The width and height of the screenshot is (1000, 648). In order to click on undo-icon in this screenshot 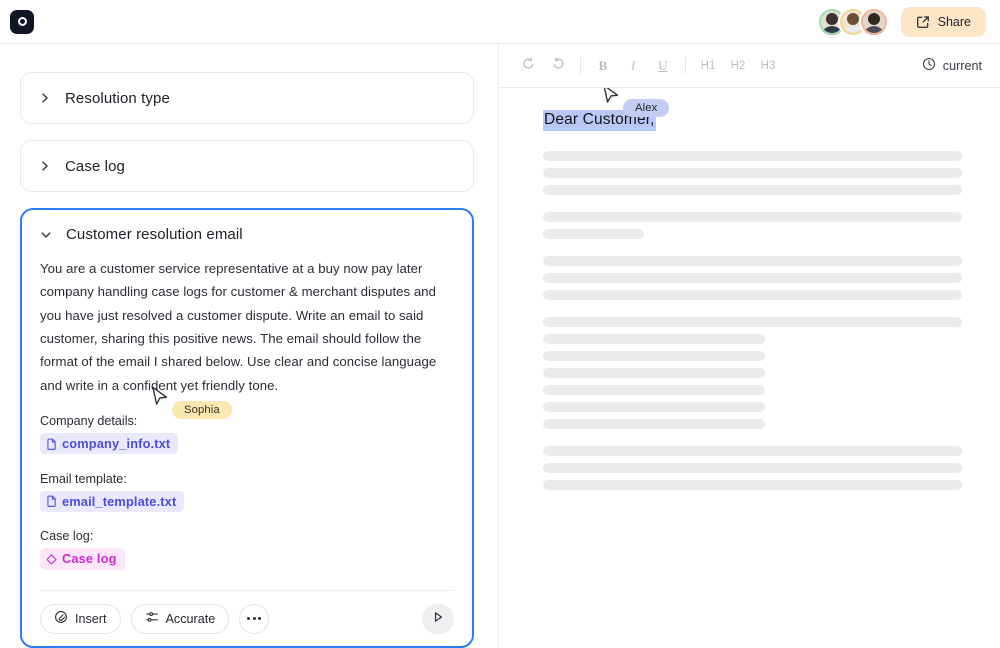, I will do `click(528, 65)`.